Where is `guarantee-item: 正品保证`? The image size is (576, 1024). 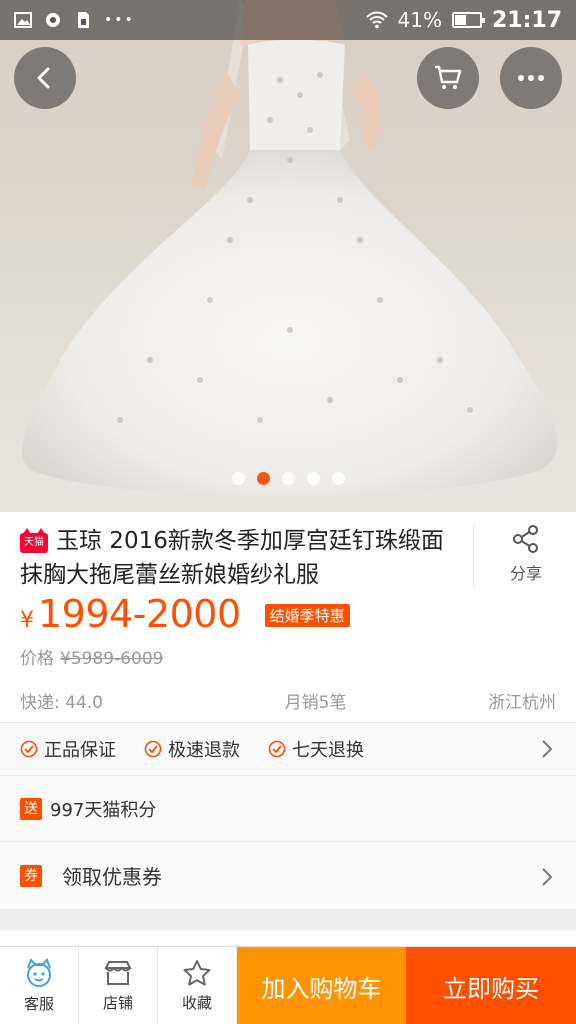 guarantee-item: 正品保证 is located at coordinates (68, 749).